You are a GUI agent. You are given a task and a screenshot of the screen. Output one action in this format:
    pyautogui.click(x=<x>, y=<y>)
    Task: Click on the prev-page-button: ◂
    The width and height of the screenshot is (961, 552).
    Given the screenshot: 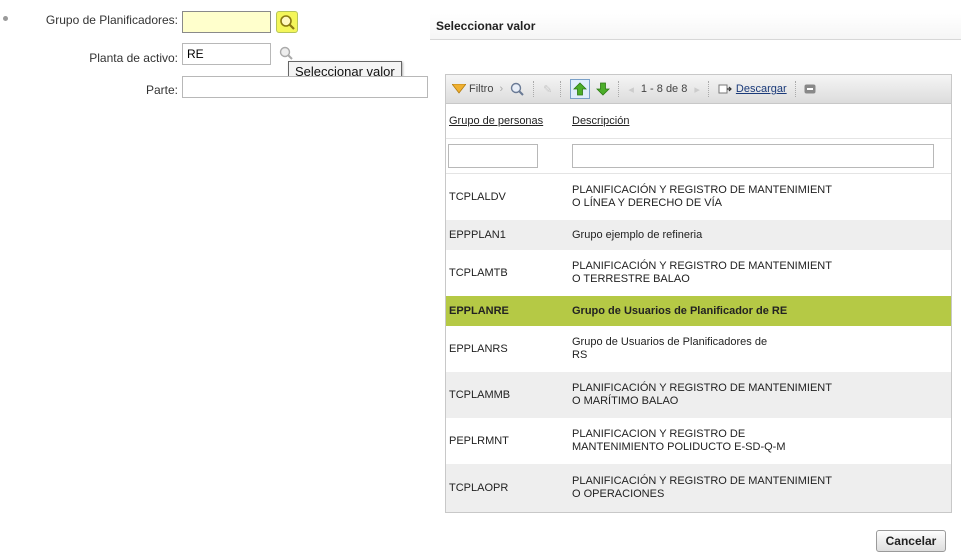 What is the action you would take?
    pyautogui.click(x=631, y=89)
    